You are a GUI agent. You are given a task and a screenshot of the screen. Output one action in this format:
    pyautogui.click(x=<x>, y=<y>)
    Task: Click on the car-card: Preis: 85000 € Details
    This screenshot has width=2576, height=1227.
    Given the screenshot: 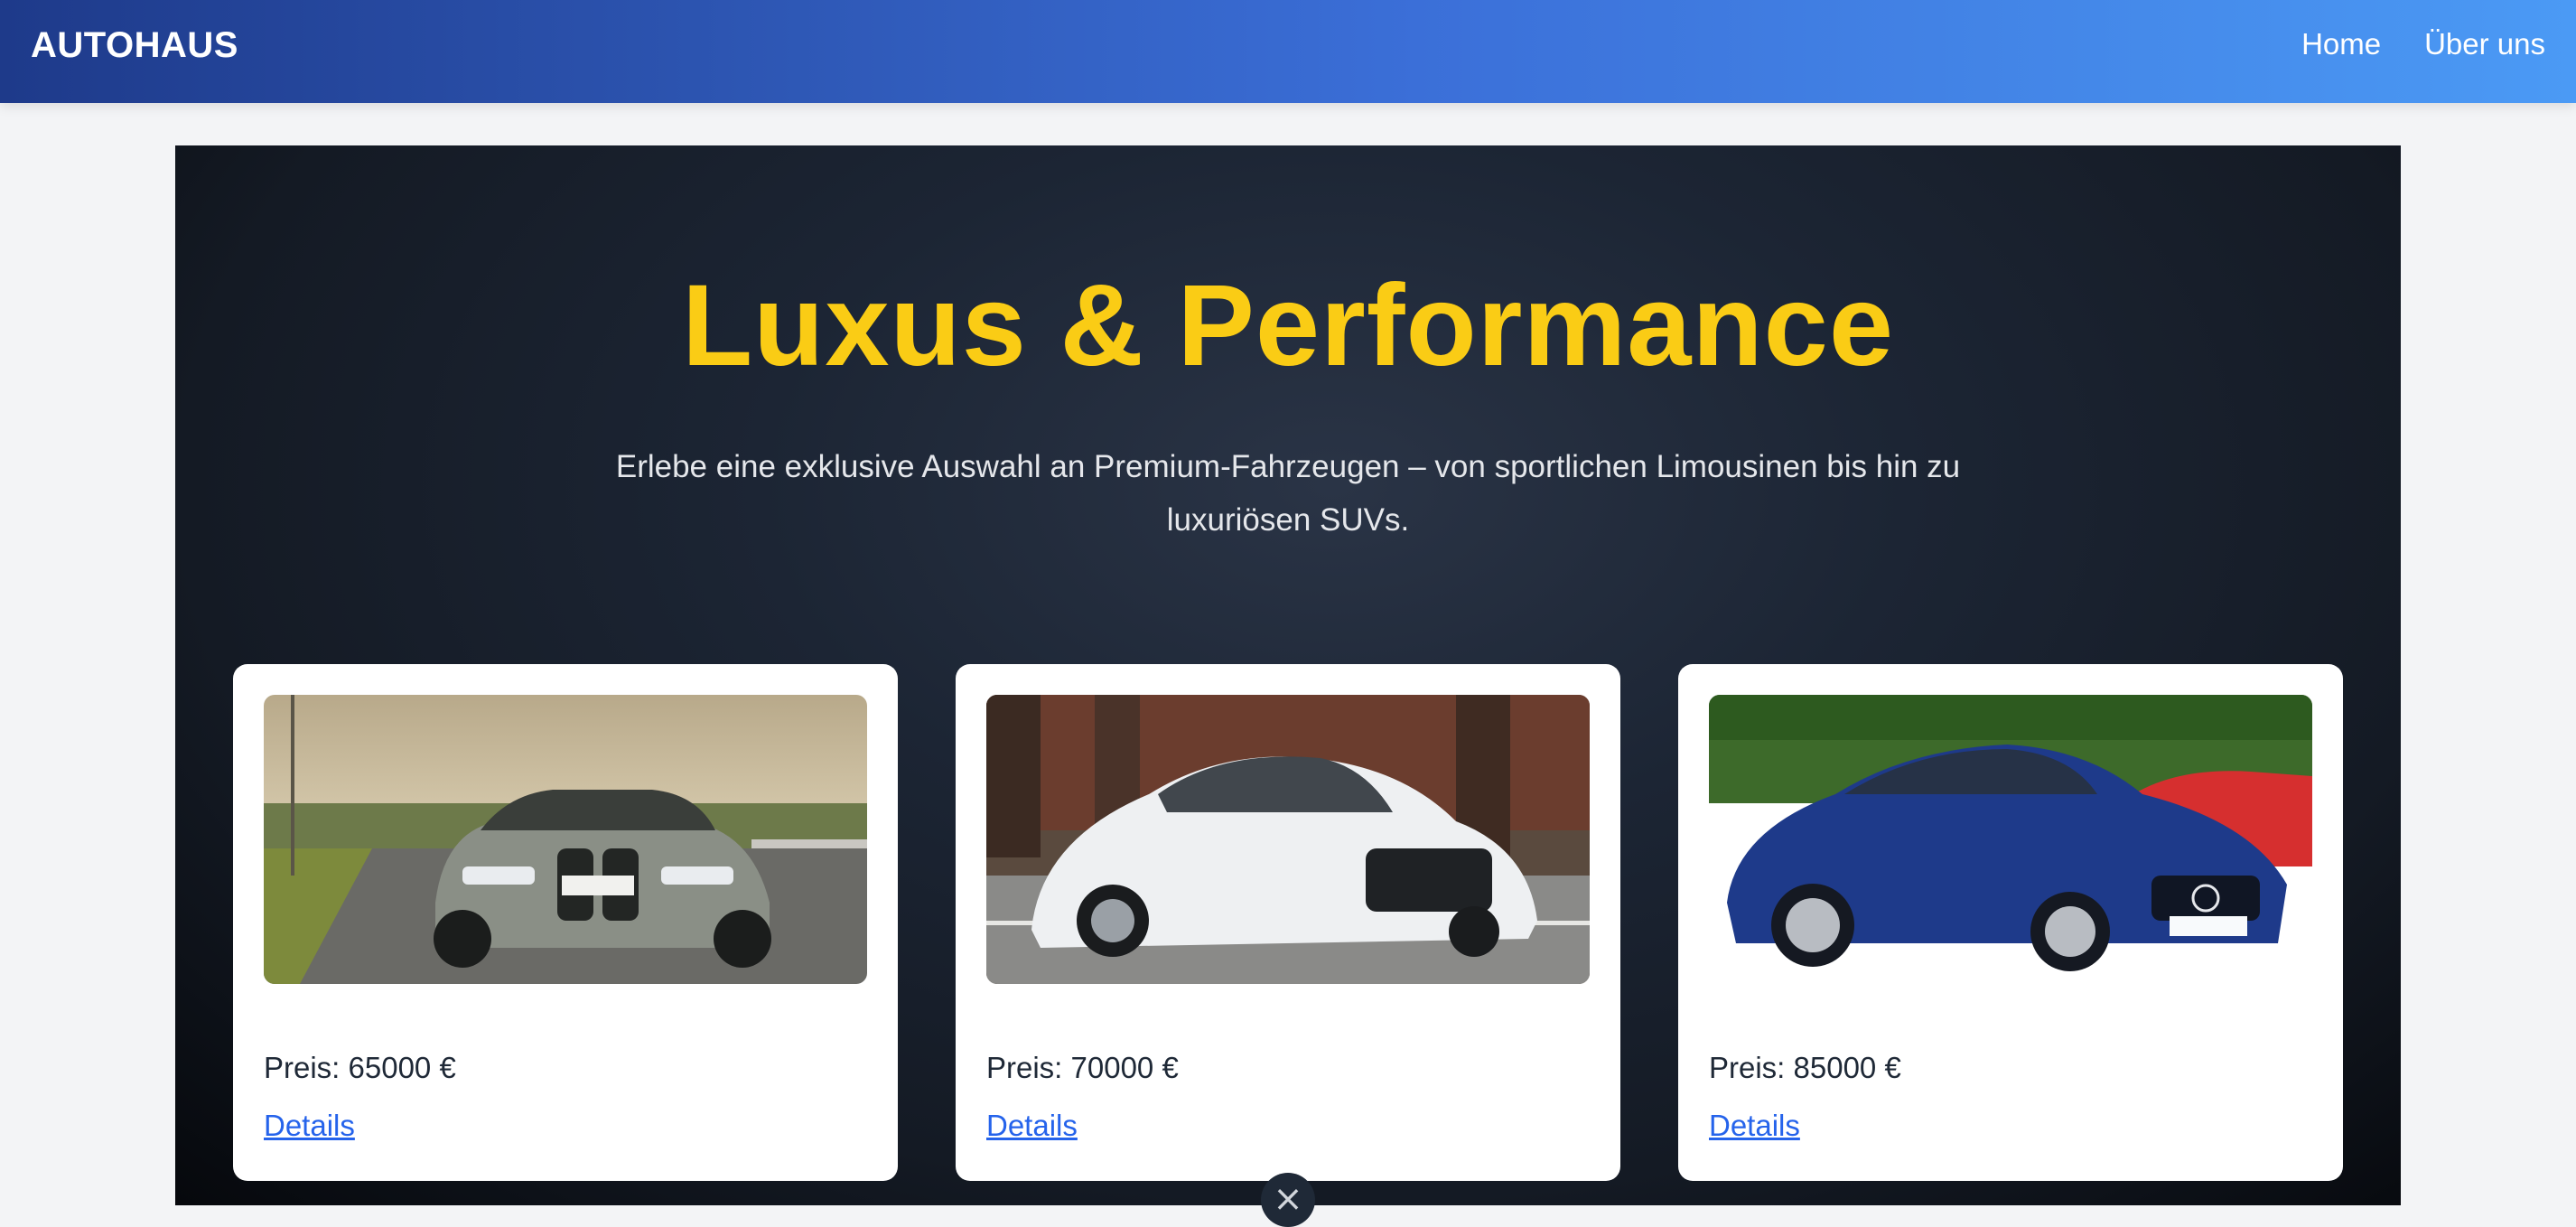 What is the action you would take?
    pyautogui.click(x=2010, y=922)
    